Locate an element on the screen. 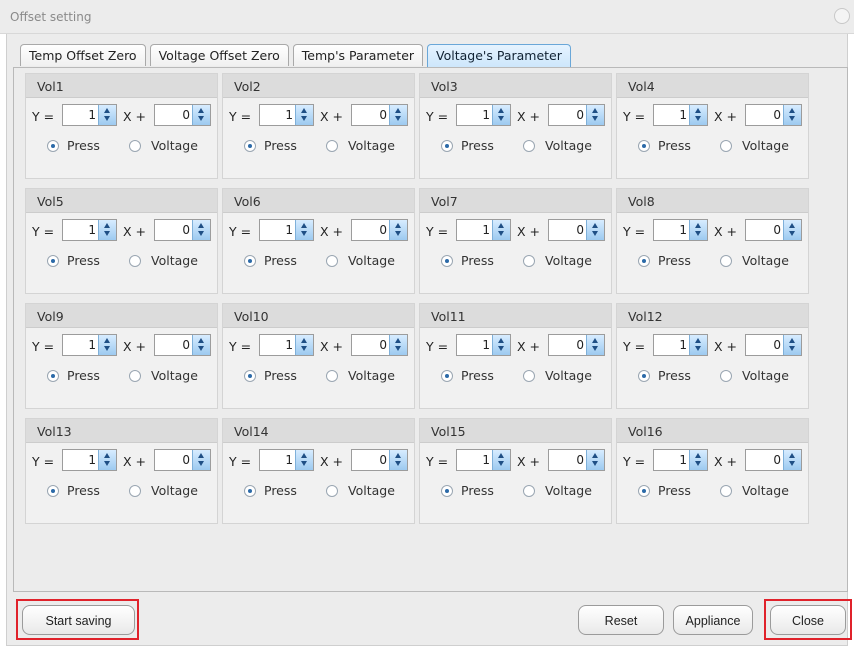 The height and width of the screenshot is (649, 854). tab-temps-parameter: Temp's Parameter is located at coordinates (358, 55).